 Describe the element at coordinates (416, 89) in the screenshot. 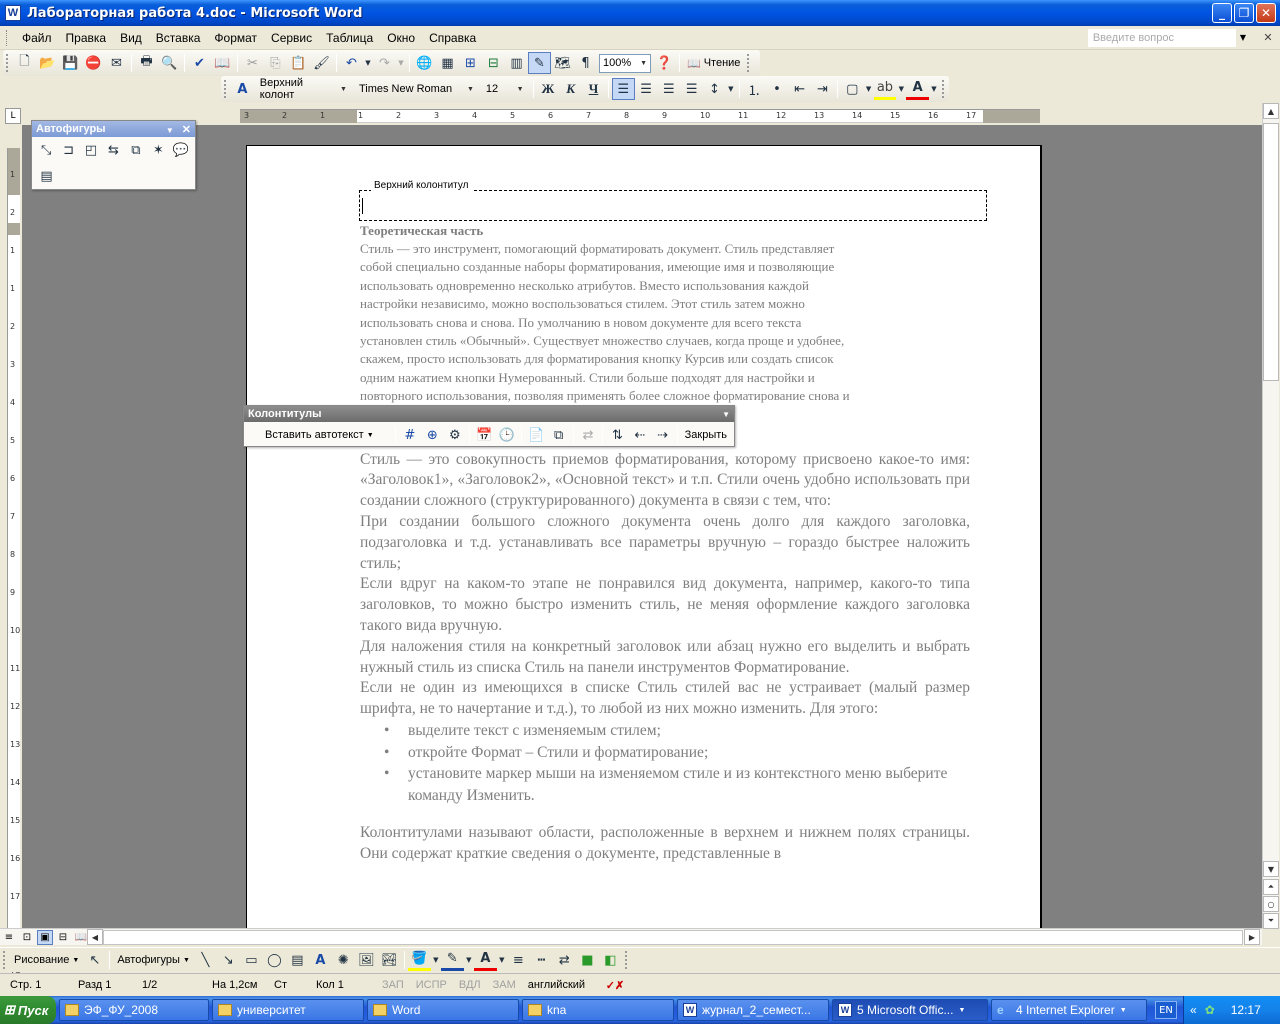

I see `font-combo: Times New Roman ▼` at that location.